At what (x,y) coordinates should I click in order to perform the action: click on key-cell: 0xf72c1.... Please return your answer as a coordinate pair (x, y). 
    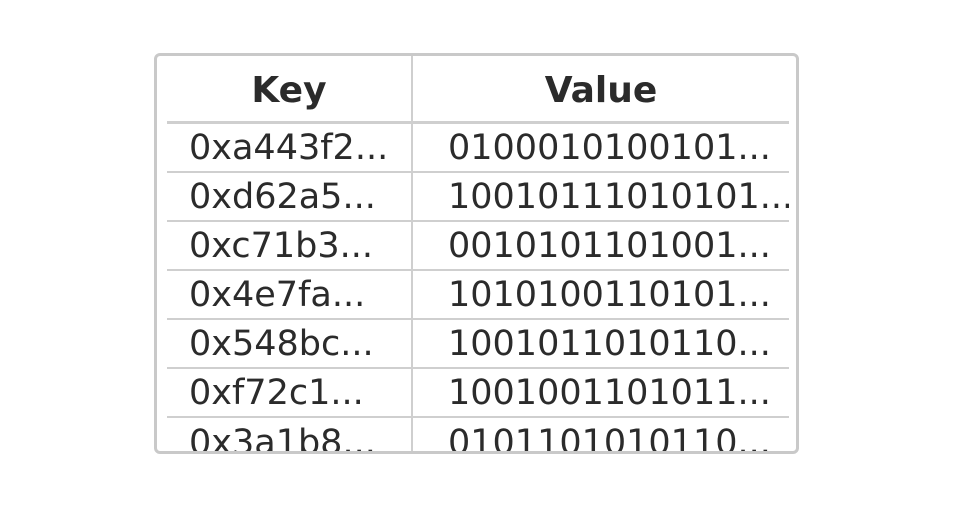
    Looking at the image, I should click on (290, 392).